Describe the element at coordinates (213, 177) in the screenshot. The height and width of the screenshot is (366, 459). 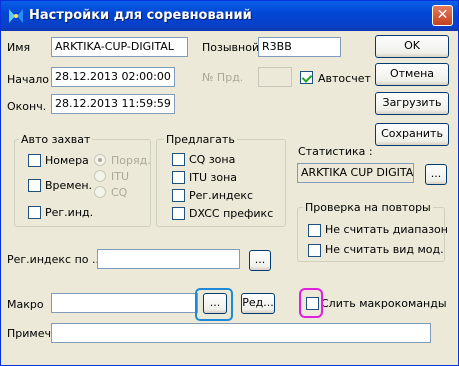
I see `itu-zone-label: ITU зона` at that location.